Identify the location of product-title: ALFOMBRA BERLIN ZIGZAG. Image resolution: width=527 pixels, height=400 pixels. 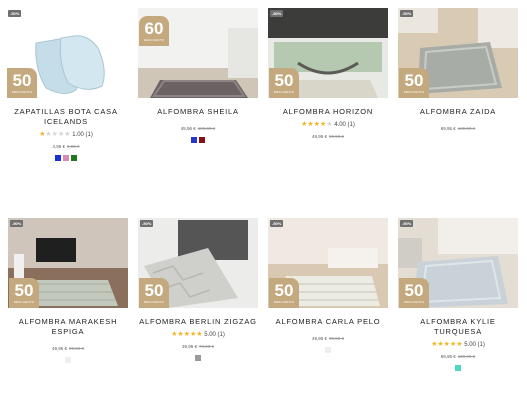
(198, 322).